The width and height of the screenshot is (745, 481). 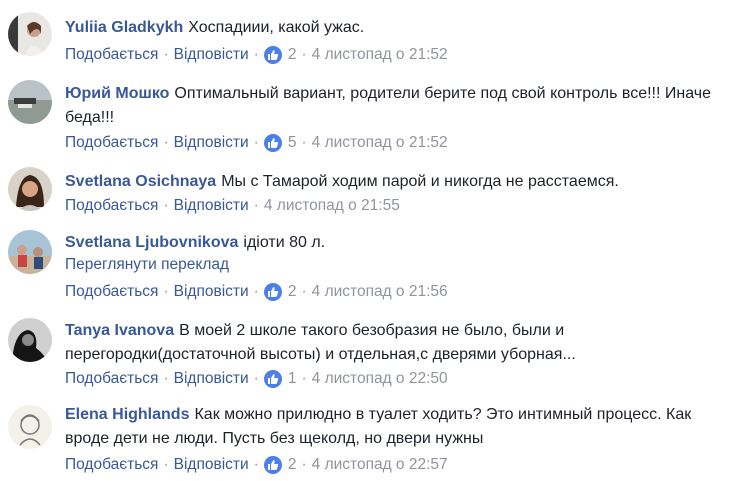 I want to click on like-count: 1, so click(x=292, y=379).